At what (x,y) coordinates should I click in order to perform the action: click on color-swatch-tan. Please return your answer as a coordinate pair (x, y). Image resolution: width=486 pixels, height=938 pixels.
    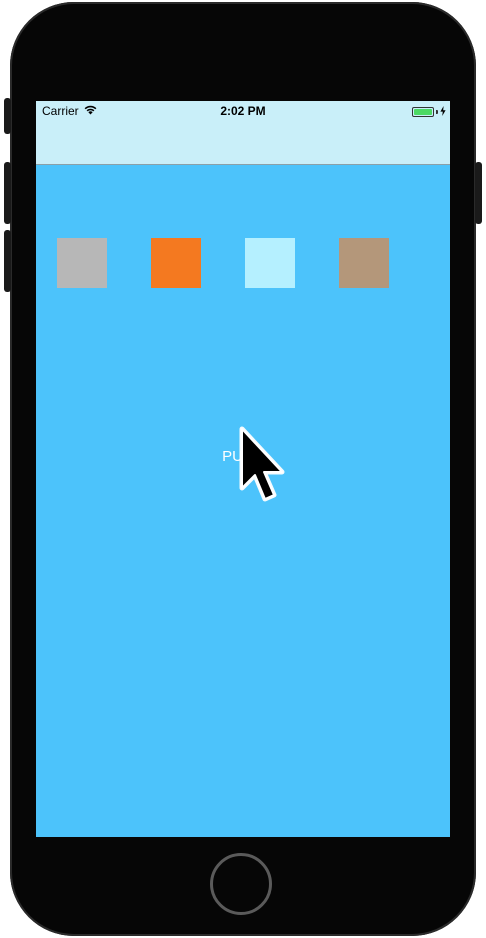
    Looking at the image, I should click on (364, 263).